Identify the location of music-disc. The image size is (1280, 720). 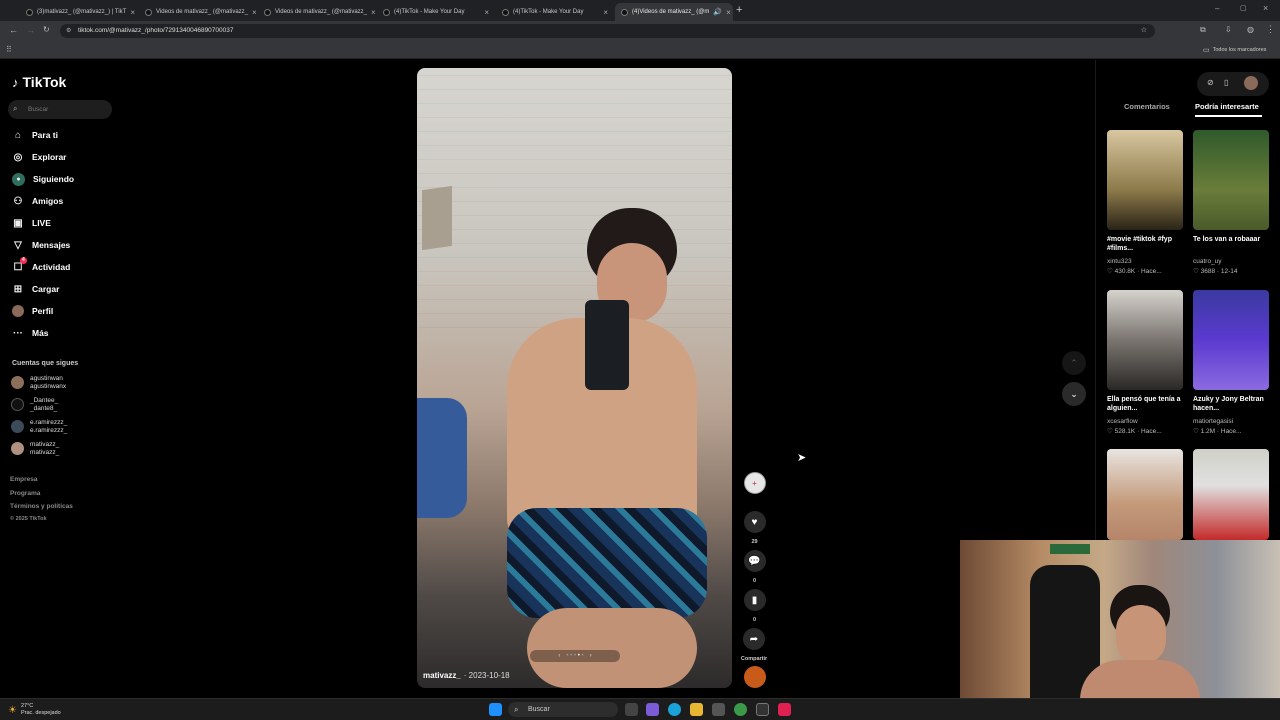
(754, 677).